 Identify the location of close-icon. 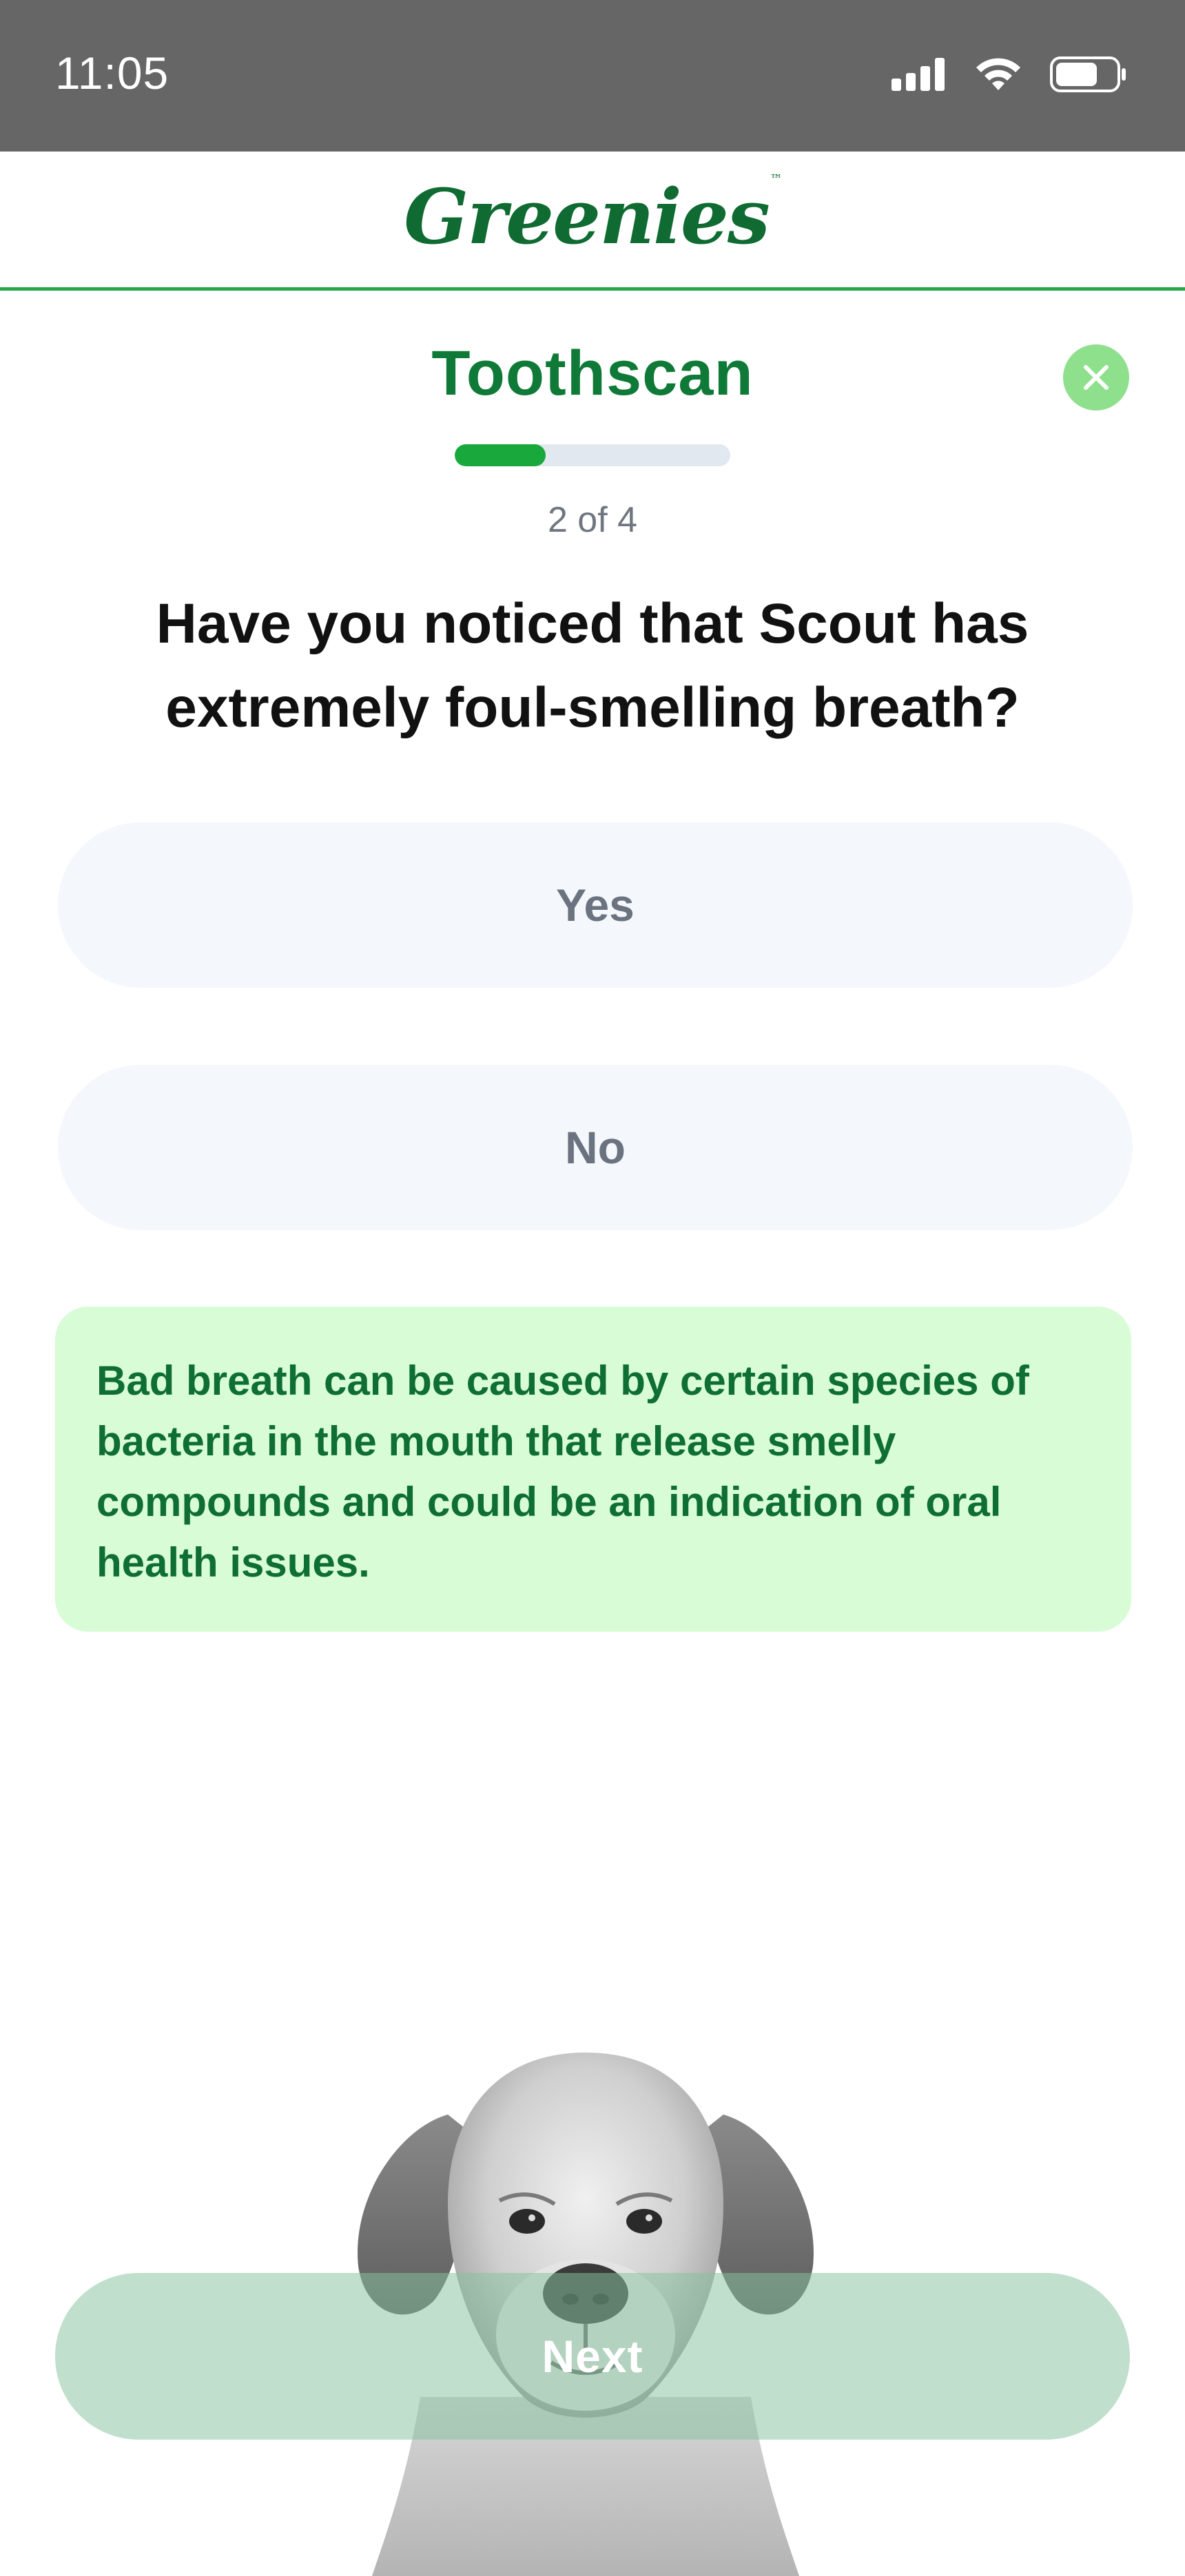
(1096, 378).